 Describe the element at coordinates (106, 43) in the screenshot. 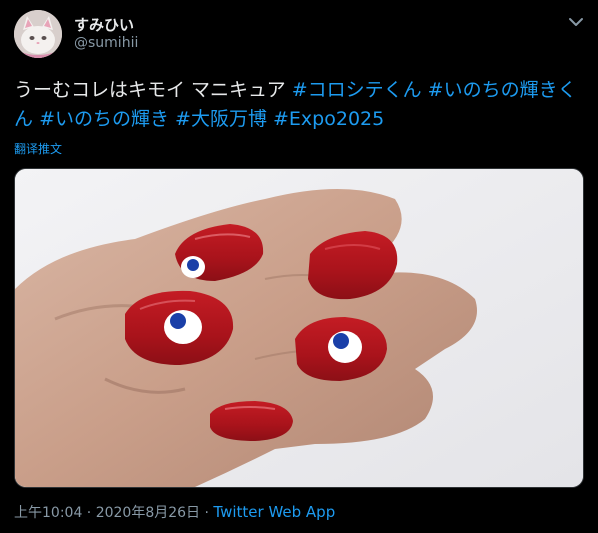

I see `user-handle: @sumihii` at that location.